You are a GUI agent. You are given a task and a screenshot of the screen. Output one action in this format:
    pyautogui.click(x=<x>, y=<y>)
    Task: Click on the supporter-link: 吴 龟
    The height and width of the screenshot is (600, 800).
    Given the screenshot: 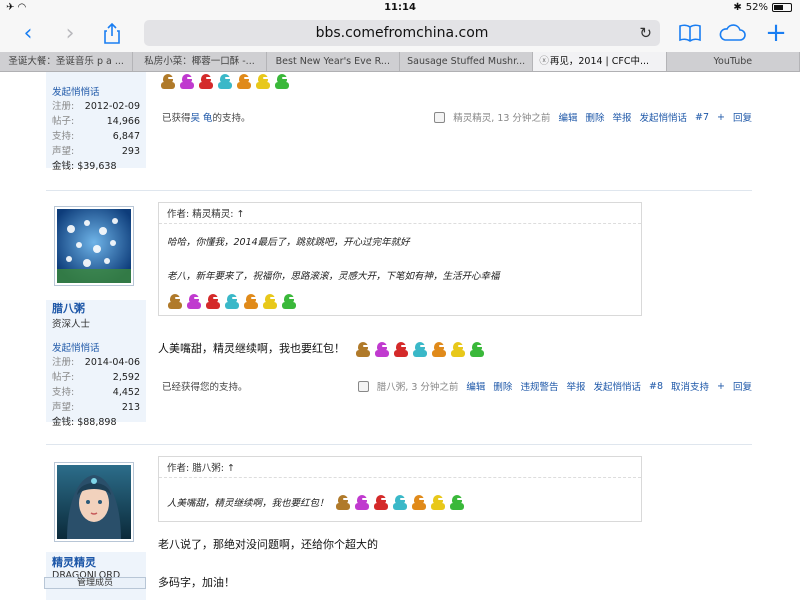 What is the action you would take?
    pyautogui.click(x=202, y=118)
    